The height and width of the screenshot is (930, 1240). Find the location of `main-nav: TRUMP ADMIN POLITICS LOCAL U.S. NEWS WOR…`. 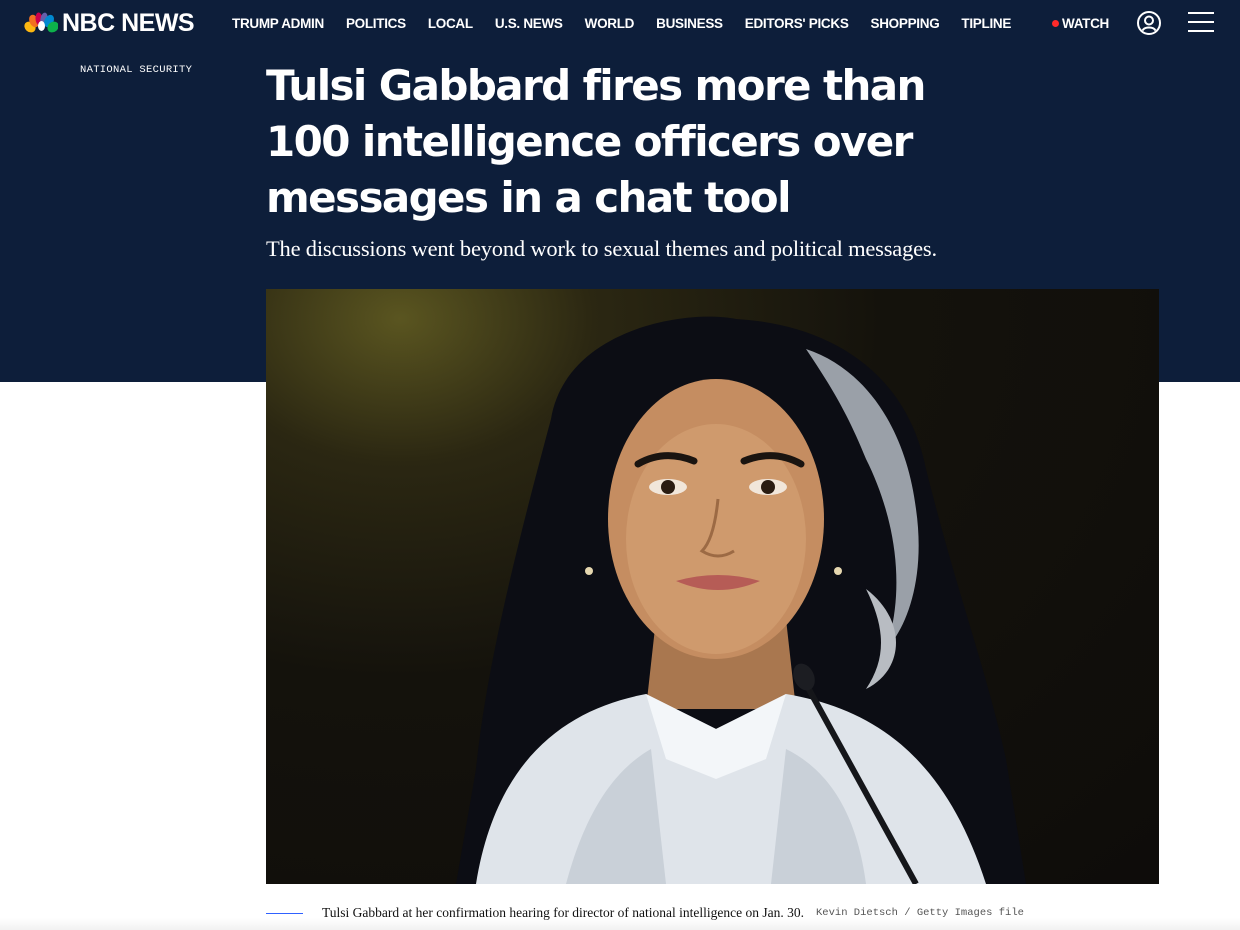

main-nav: TRUMP ADMIN POLITICS LOCAL U.S. NEWS WOR… is located at coordinates (621, 23).